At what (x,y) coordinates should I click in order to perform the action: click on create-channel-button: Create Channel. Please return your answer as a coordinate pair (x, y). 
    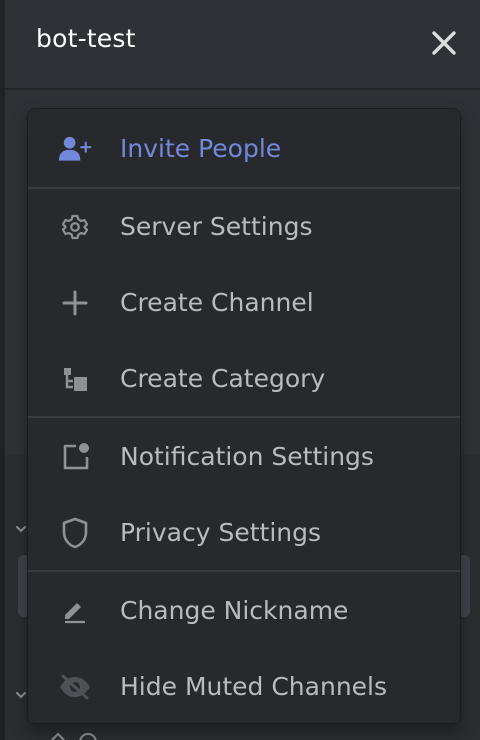
    Looking at the image, I should click on (244, 303).